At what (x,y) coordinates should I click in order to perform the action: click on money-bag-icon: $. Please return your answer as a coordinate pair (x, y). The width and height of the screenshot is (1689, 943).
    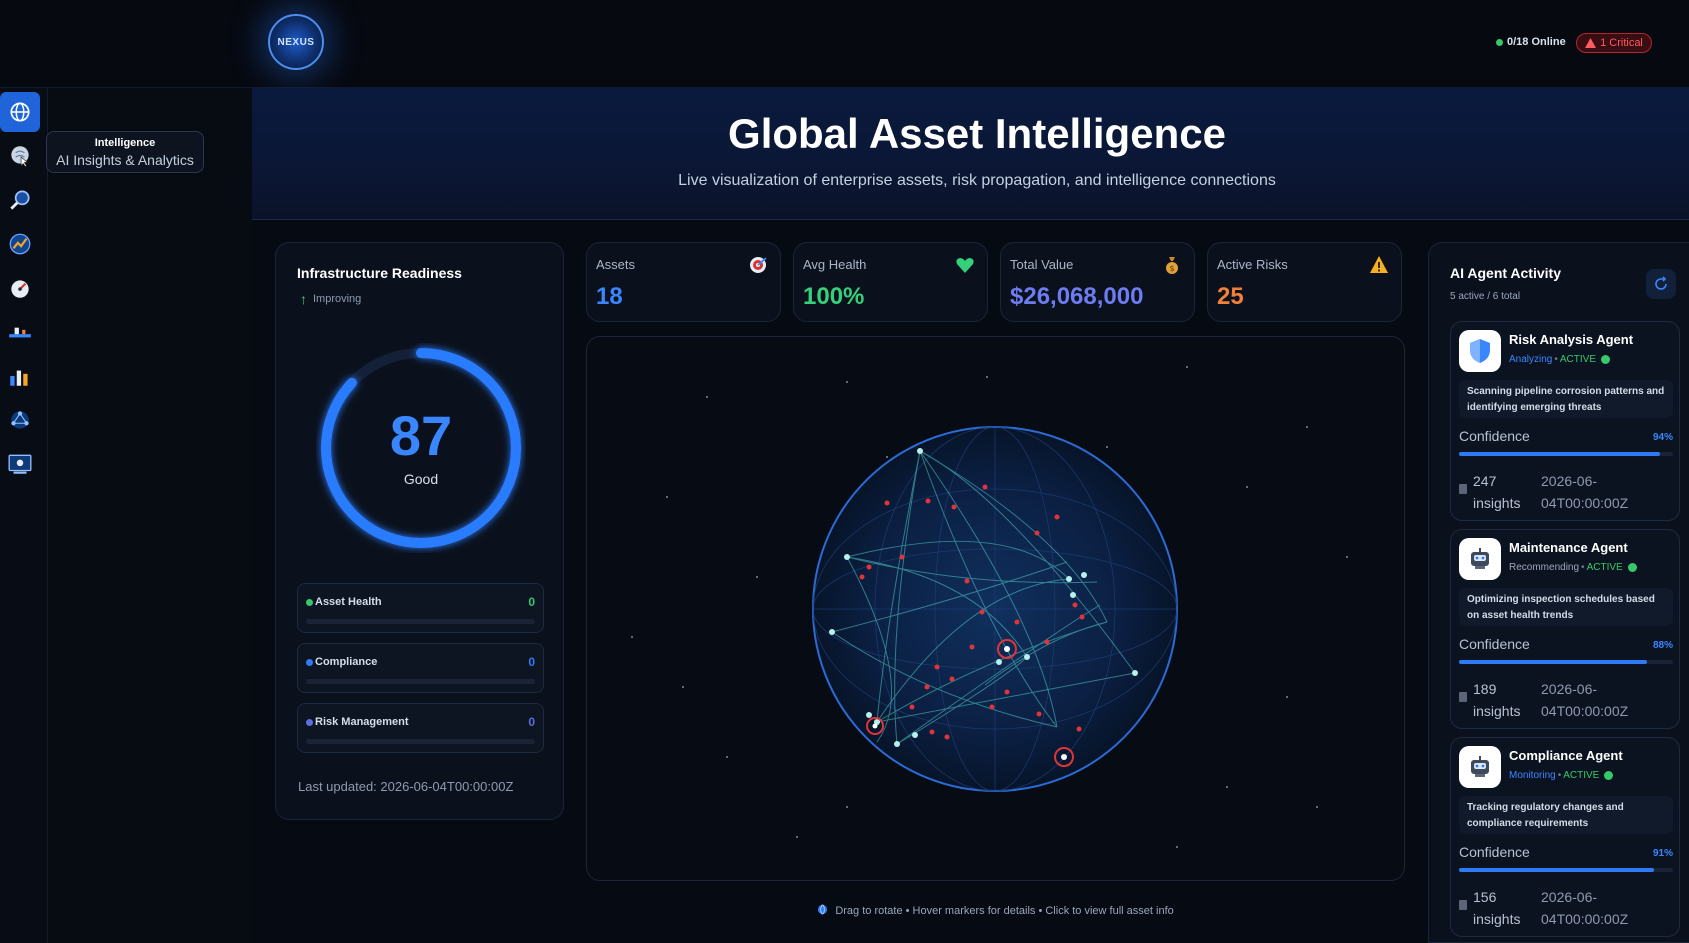
    Looking at the image, I should click on (1172, 265).